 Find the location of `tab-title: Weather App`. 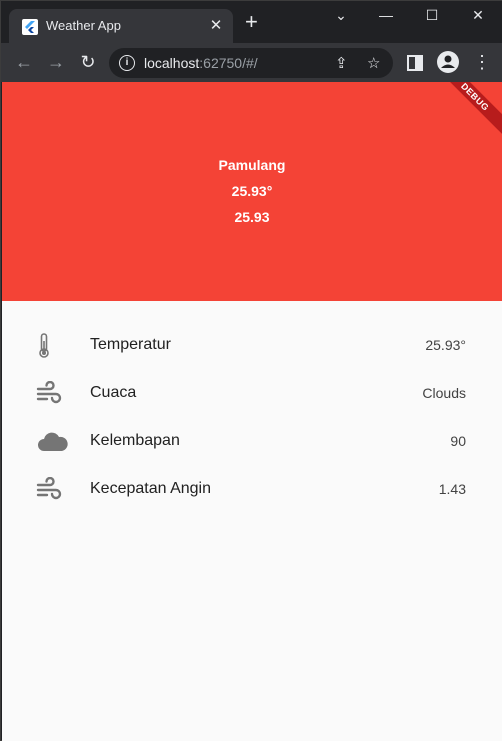

tab-title: Weather App is located at coordinates (83, 25).